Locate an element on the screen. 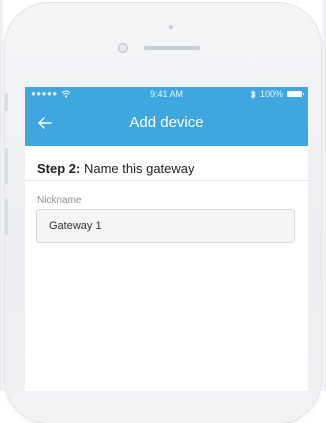 The image size is (326, 423). content: Step 2: Name this gateway is located at coordinates (166, 168).